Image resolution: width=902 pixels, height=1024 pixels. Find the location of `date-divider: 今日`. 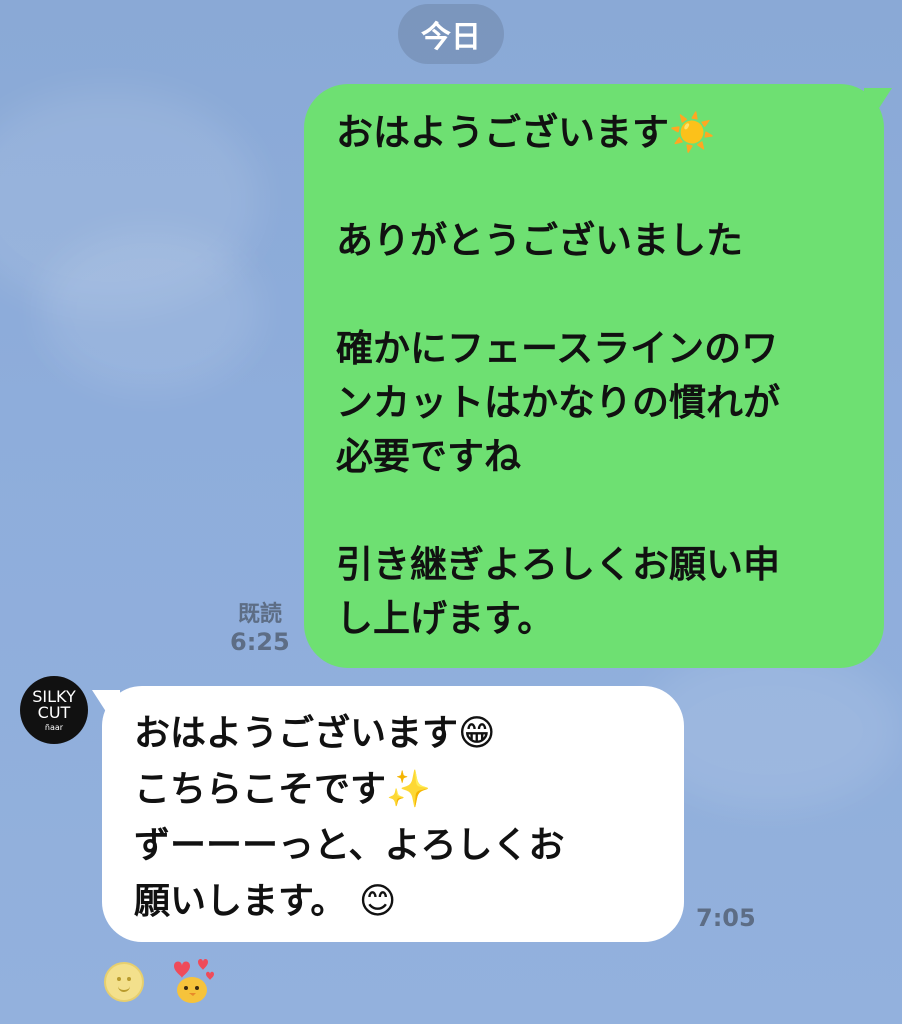

date-divider: 今日 is located at coordinates (451, 34).